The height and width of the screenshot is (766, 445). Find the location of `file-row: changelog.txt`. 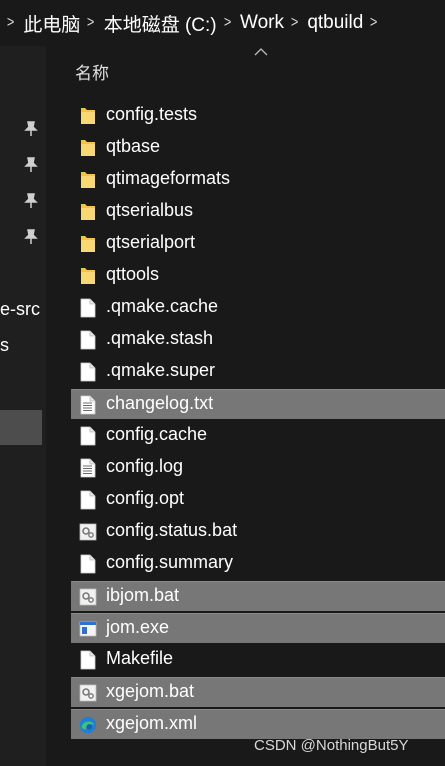

file-row: changelog.txt is located at coordinates (258, 404).